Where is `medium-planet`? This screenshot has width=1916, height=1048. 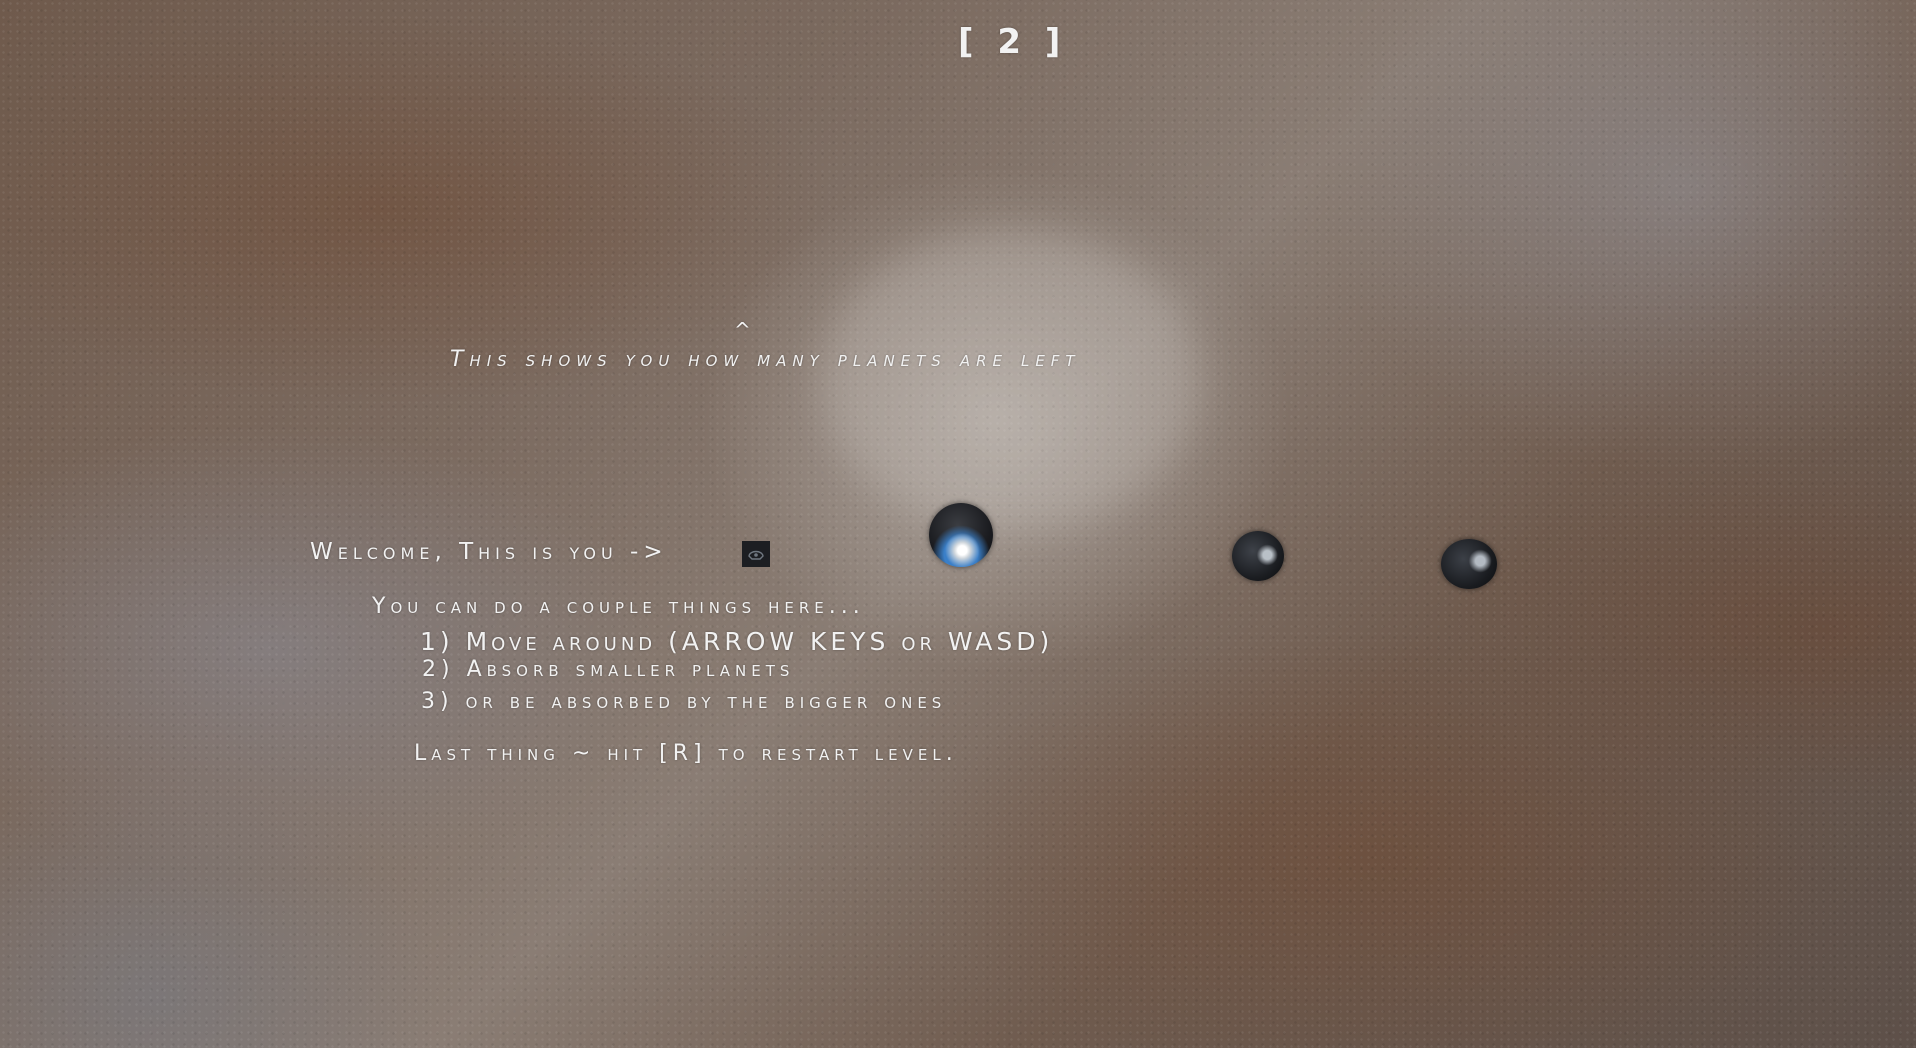 medium-planet is located at coordinates (1258, 556).